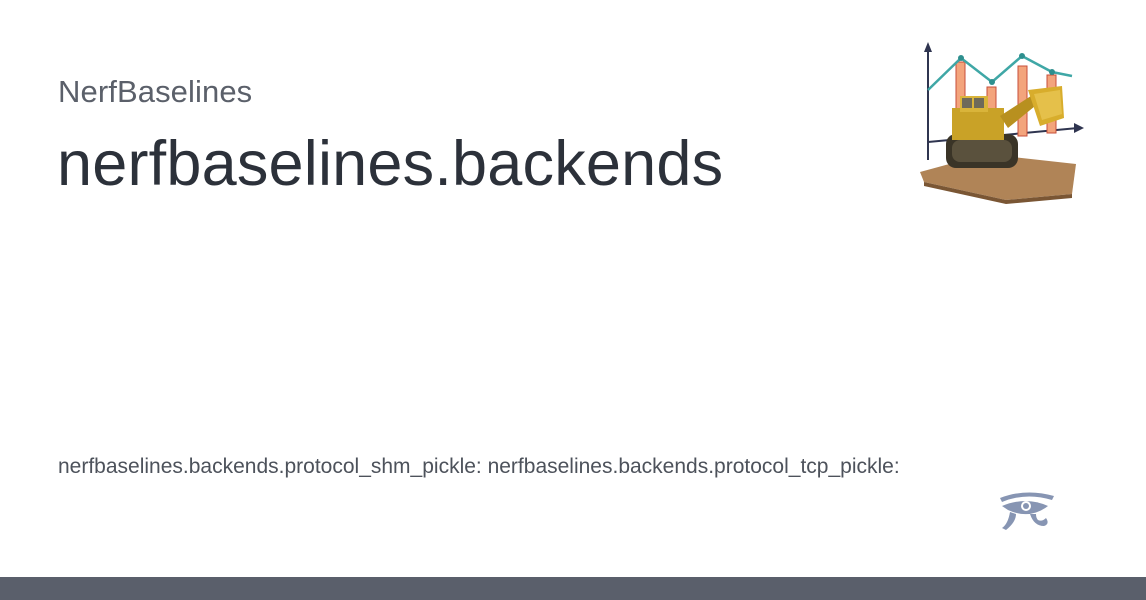 This screenshot has height=600, width=1146. I want to click on site-name: NerfBaselines, so click(155, 91).